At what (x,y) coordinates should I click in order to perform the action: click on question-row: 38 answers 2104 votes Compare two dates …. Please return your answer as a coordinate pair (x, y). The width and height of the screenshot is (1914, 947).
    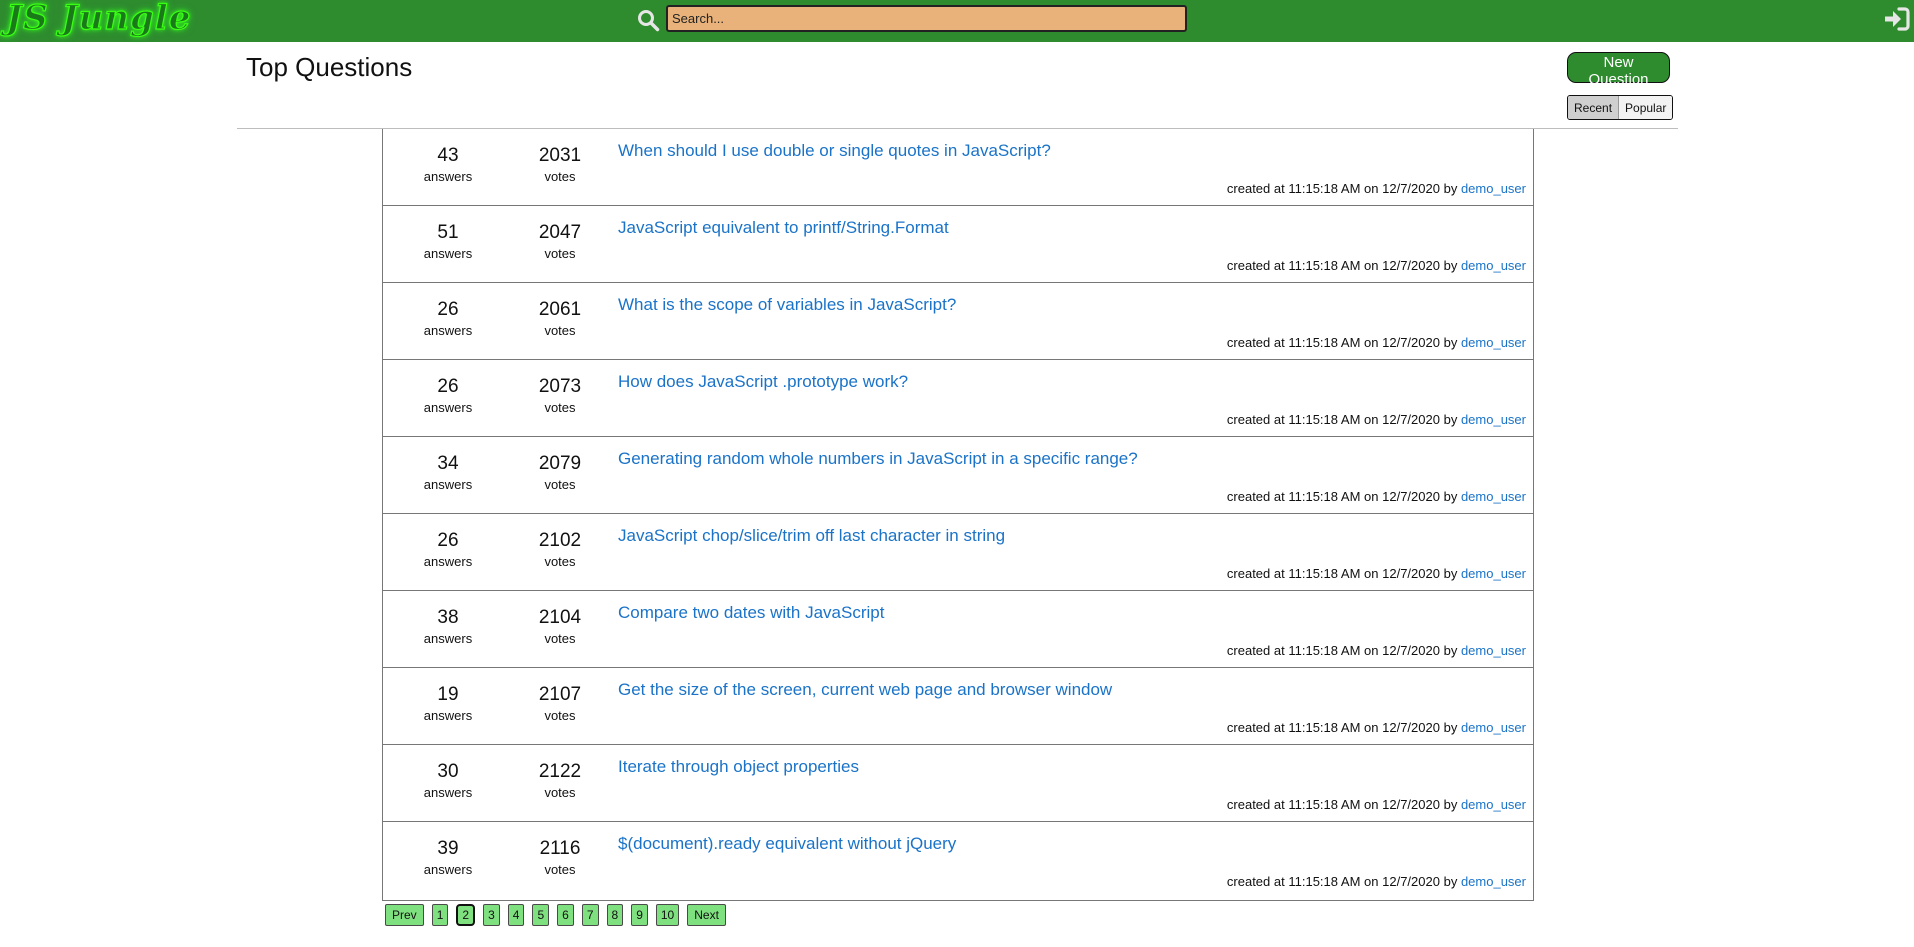
    Looking at the image, I should click on (958, 629).